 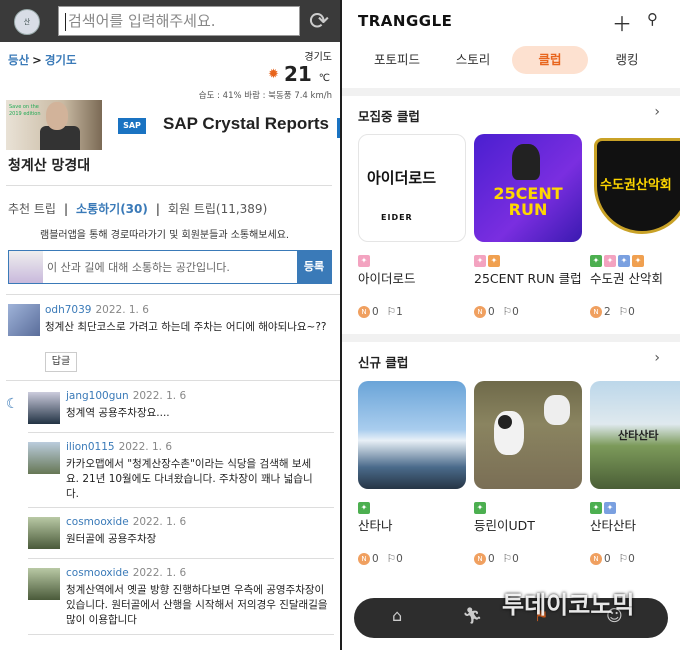 What do you see at coordinates (635, 435) in the screenshot?
I see `club-photo: 산타산타` at bounding box center [635, 435].